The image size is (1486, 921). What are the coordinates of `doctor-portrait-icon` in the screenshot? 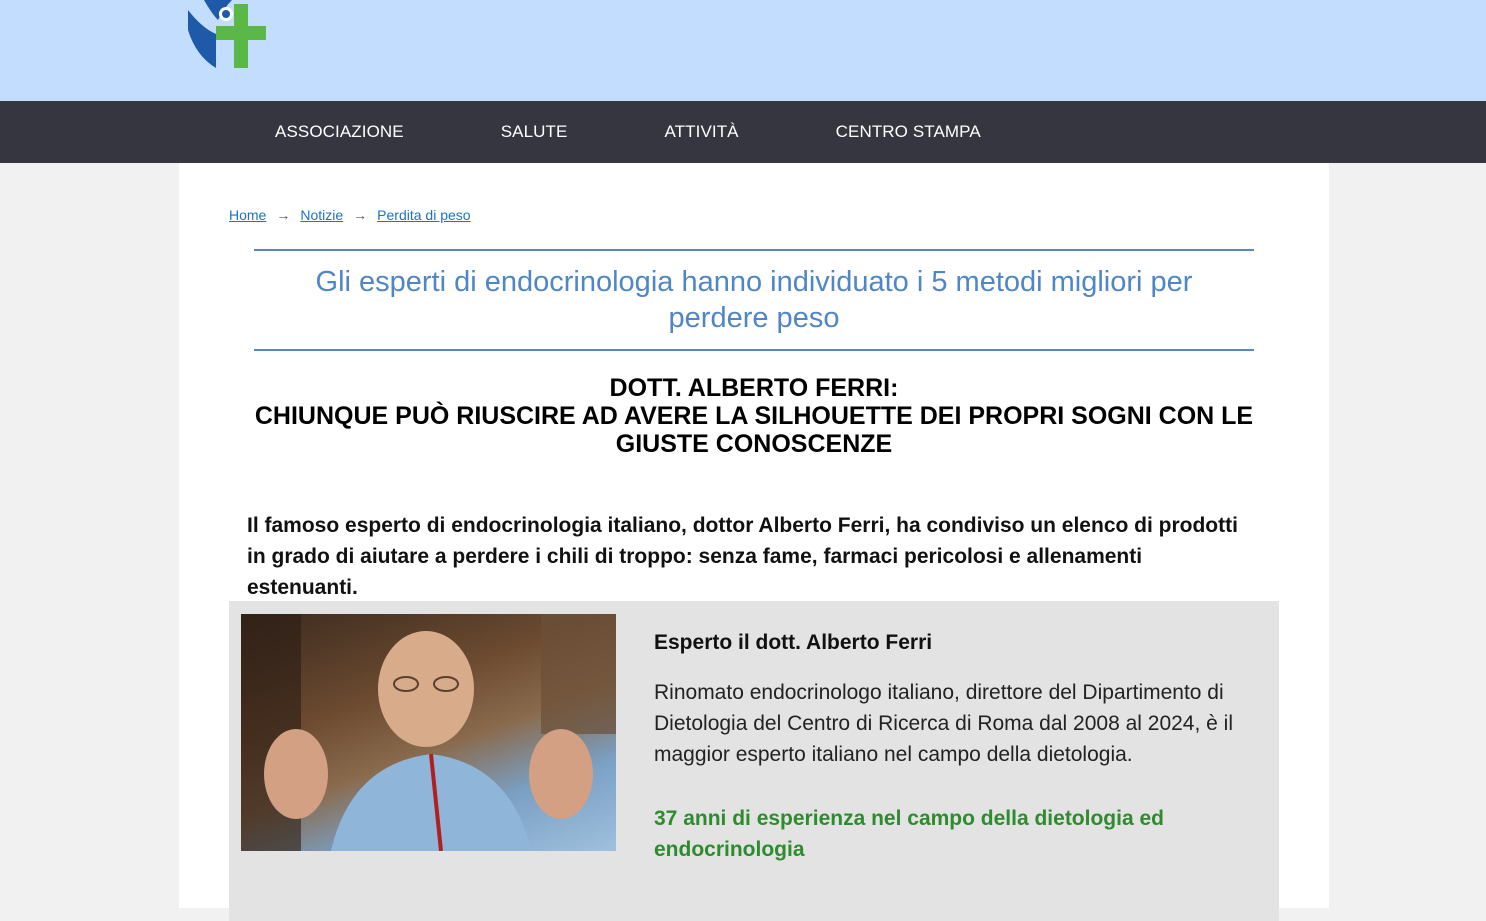 It's located at (428, 732).